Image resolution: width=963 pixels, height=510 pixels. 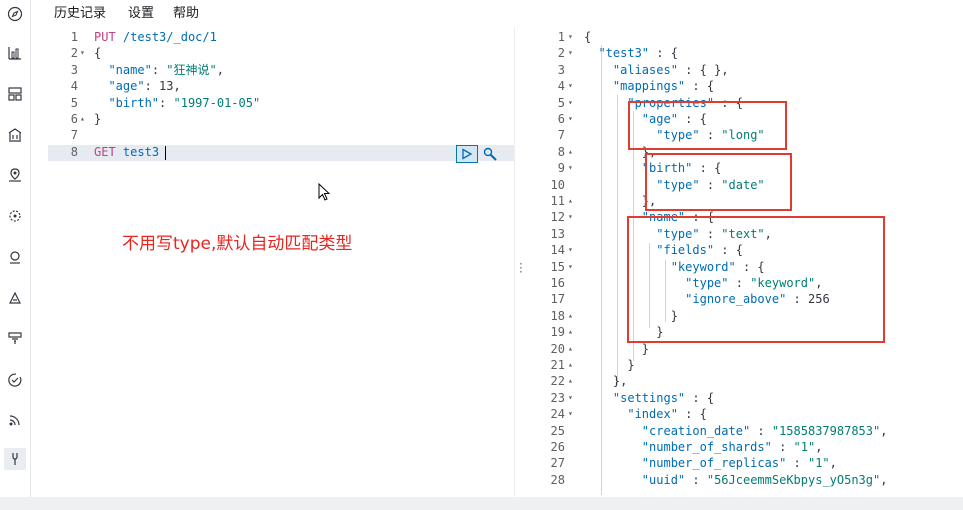 I want to click on line-number: 14, so click(x=557, y=250).